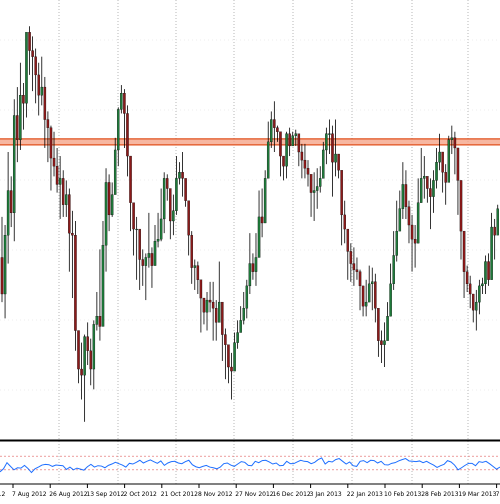 The height and width of the screenshot is (504, 500). I want to click on resistance-zone, so click(250, 142).